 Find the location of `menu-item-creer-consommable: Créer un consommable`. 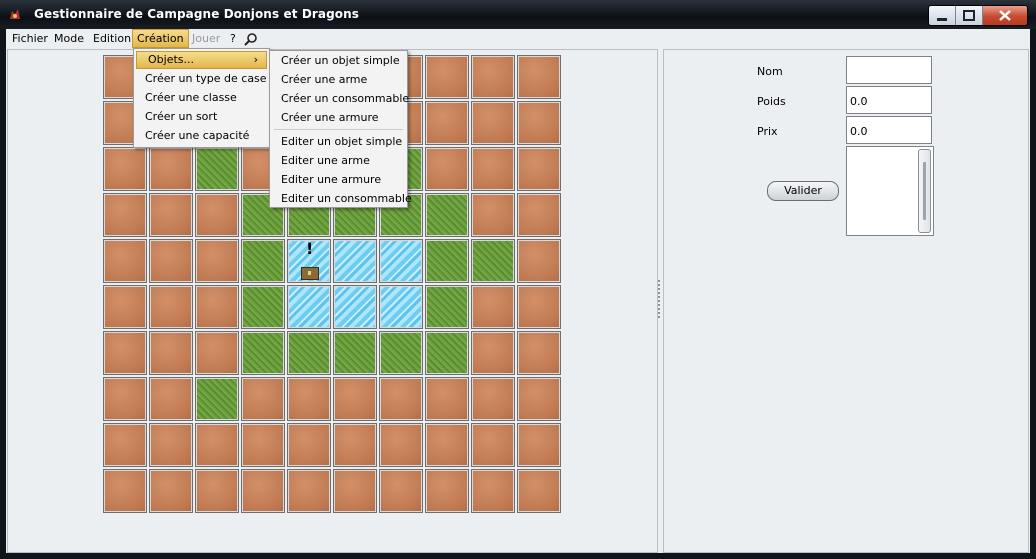

menu-item-creer-consommable: Créer un consommable is located at coordinates (339, 98).